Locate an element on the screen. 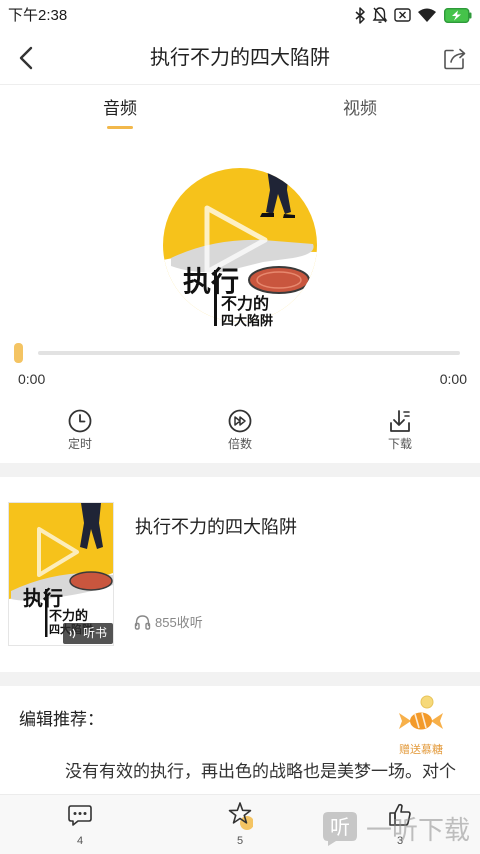  cover-title-line1: 执行 is located at coordinates (211, 281).